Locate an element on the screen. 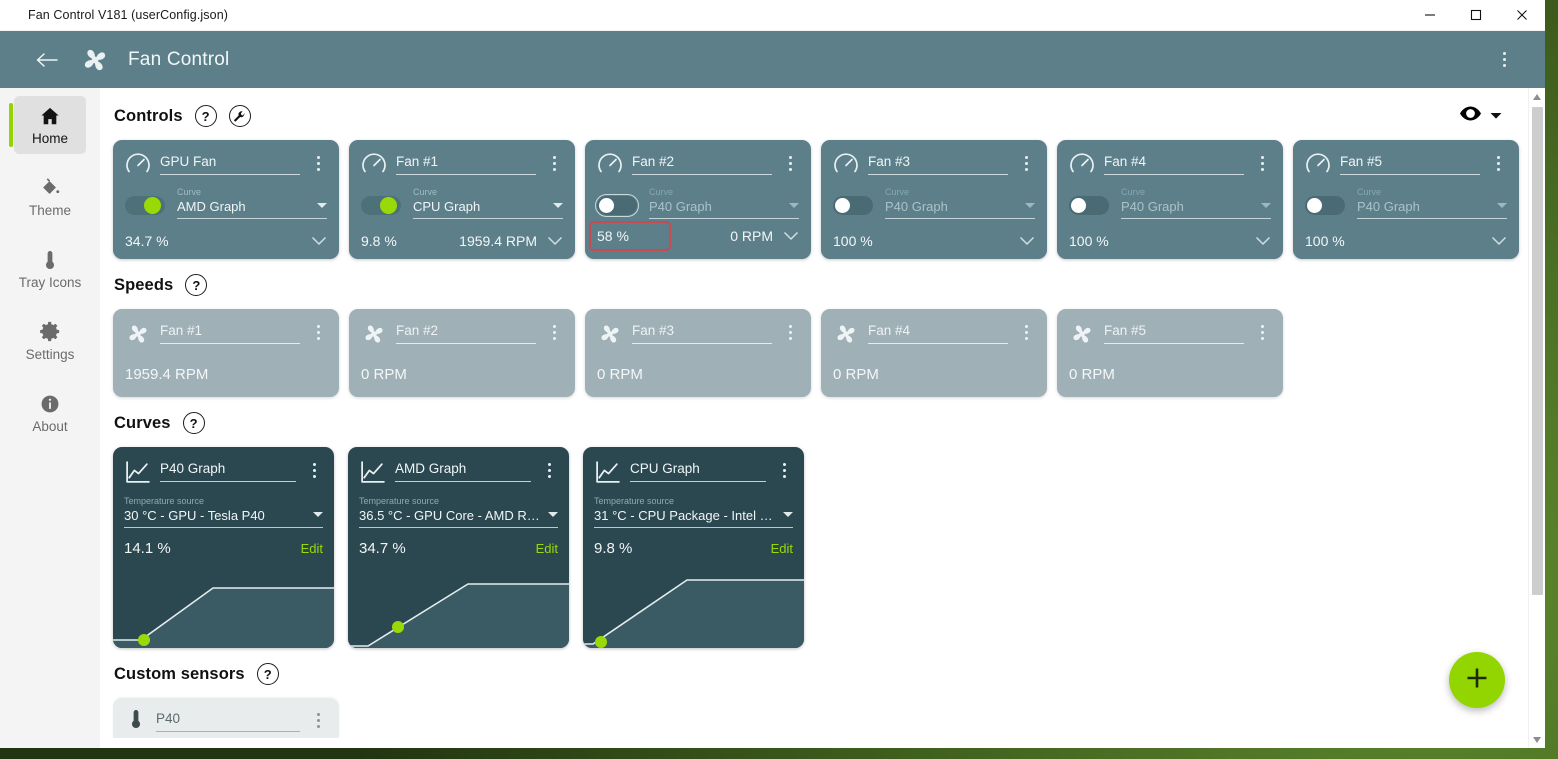  control-card: Fan #5 Curve P40 Graph 100 % is located at coordinates (1406, 199).